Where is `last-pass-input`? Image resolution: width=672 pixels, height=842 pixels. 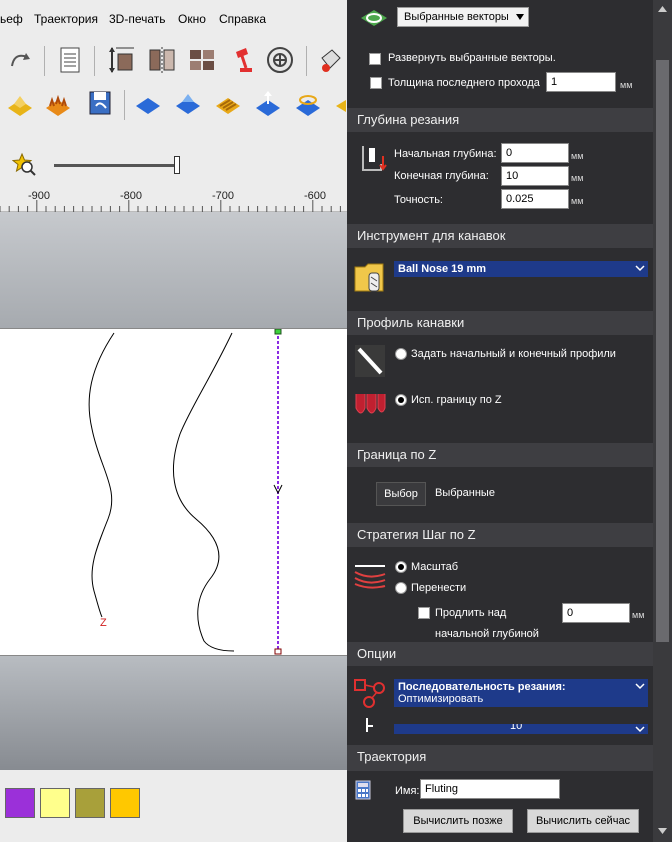 last-pass-input is located at coordinates (581, 82).